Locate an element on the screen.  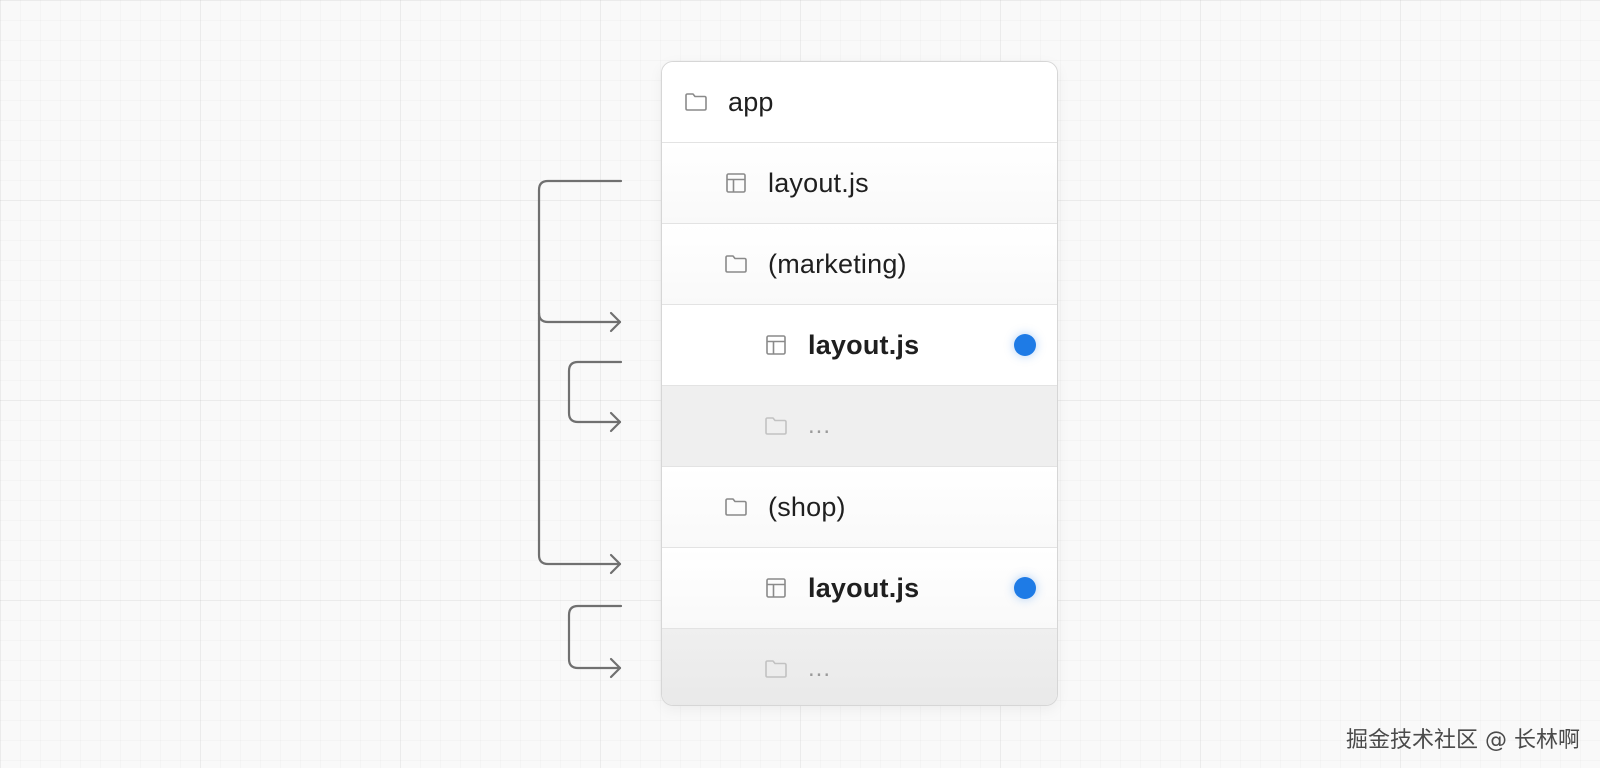
watermark: 掘金技术社区 @ 长林啊 is located at coordinates (1463, 740).